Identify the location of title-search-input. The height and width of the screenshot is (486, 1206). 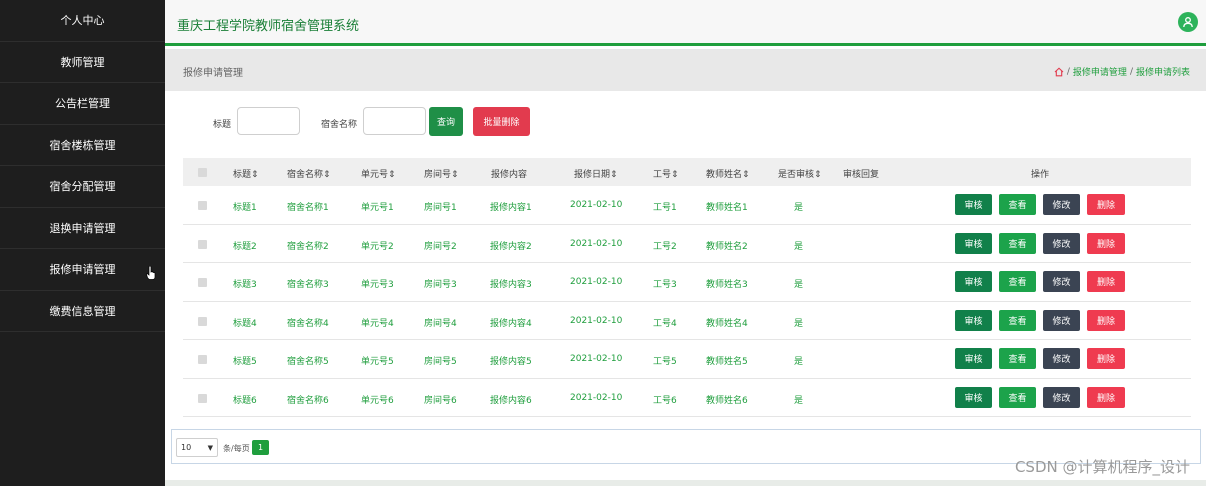
(268, 121).